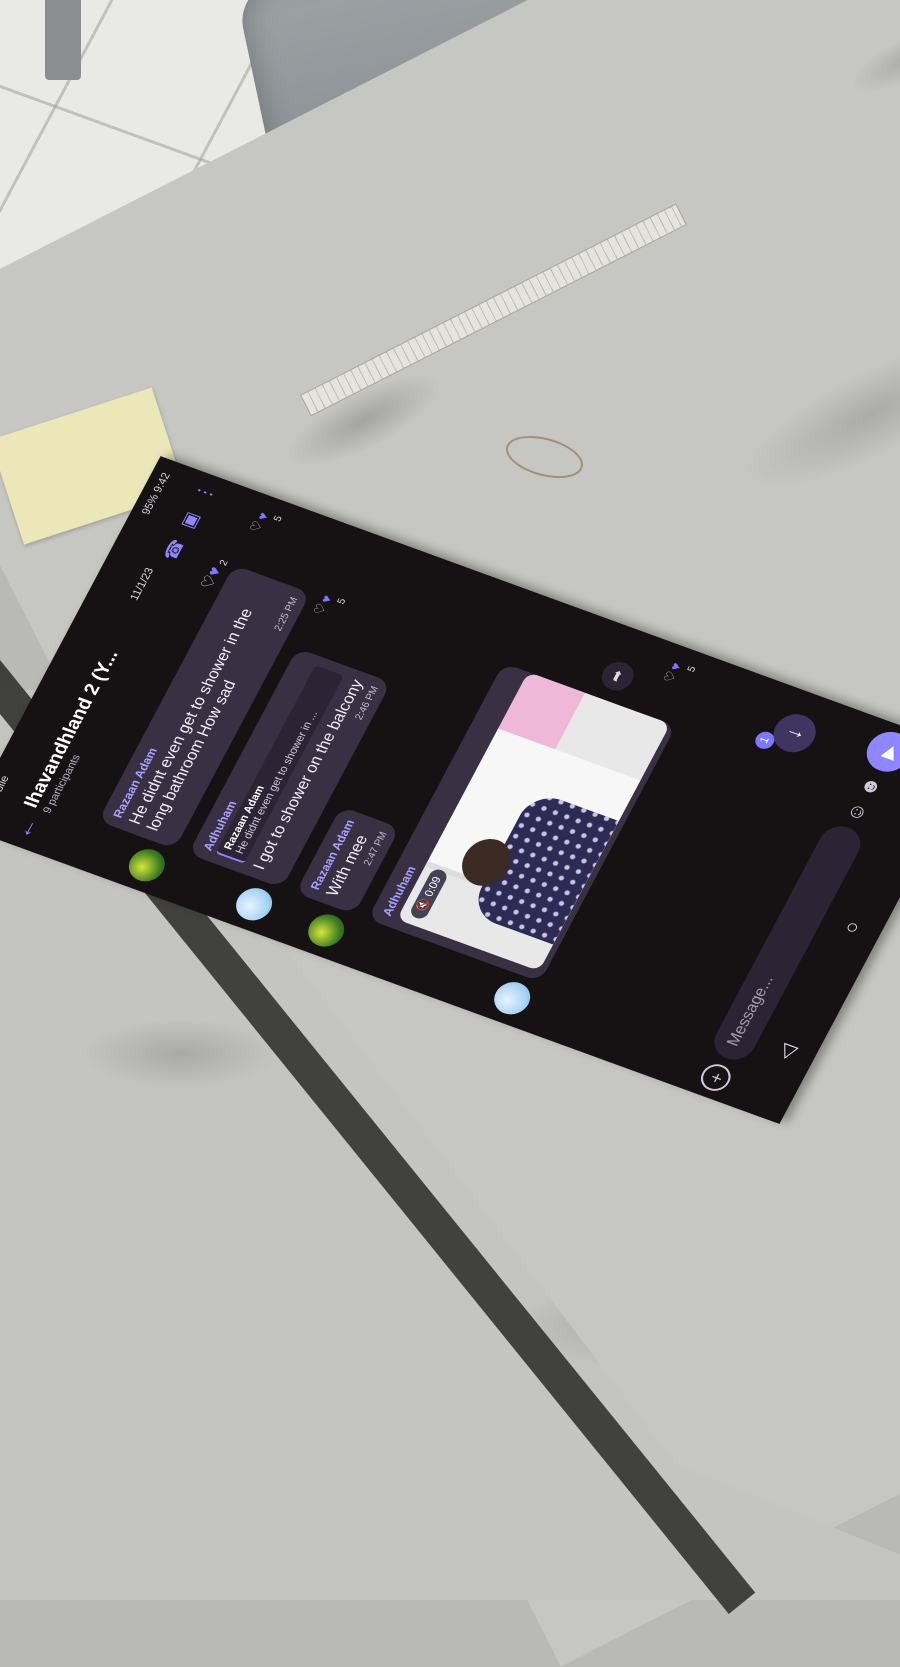  Describe the element at coordinates (150, 504) in the screenshot. I see `battery-label: 95%` at that location.